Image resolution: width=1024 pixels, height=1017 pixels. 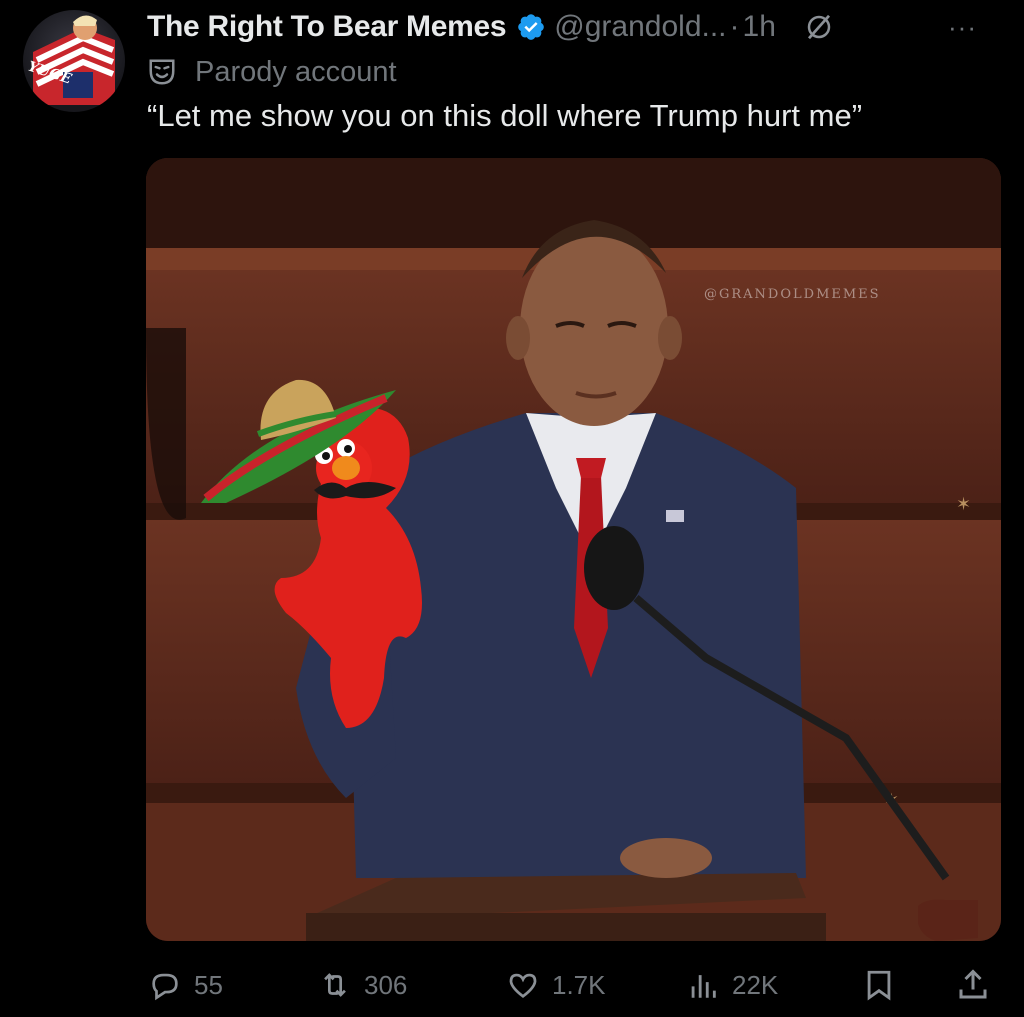 I want to click on action-bar: 55 306 1.7K 22K, so click(x=512, y=985).